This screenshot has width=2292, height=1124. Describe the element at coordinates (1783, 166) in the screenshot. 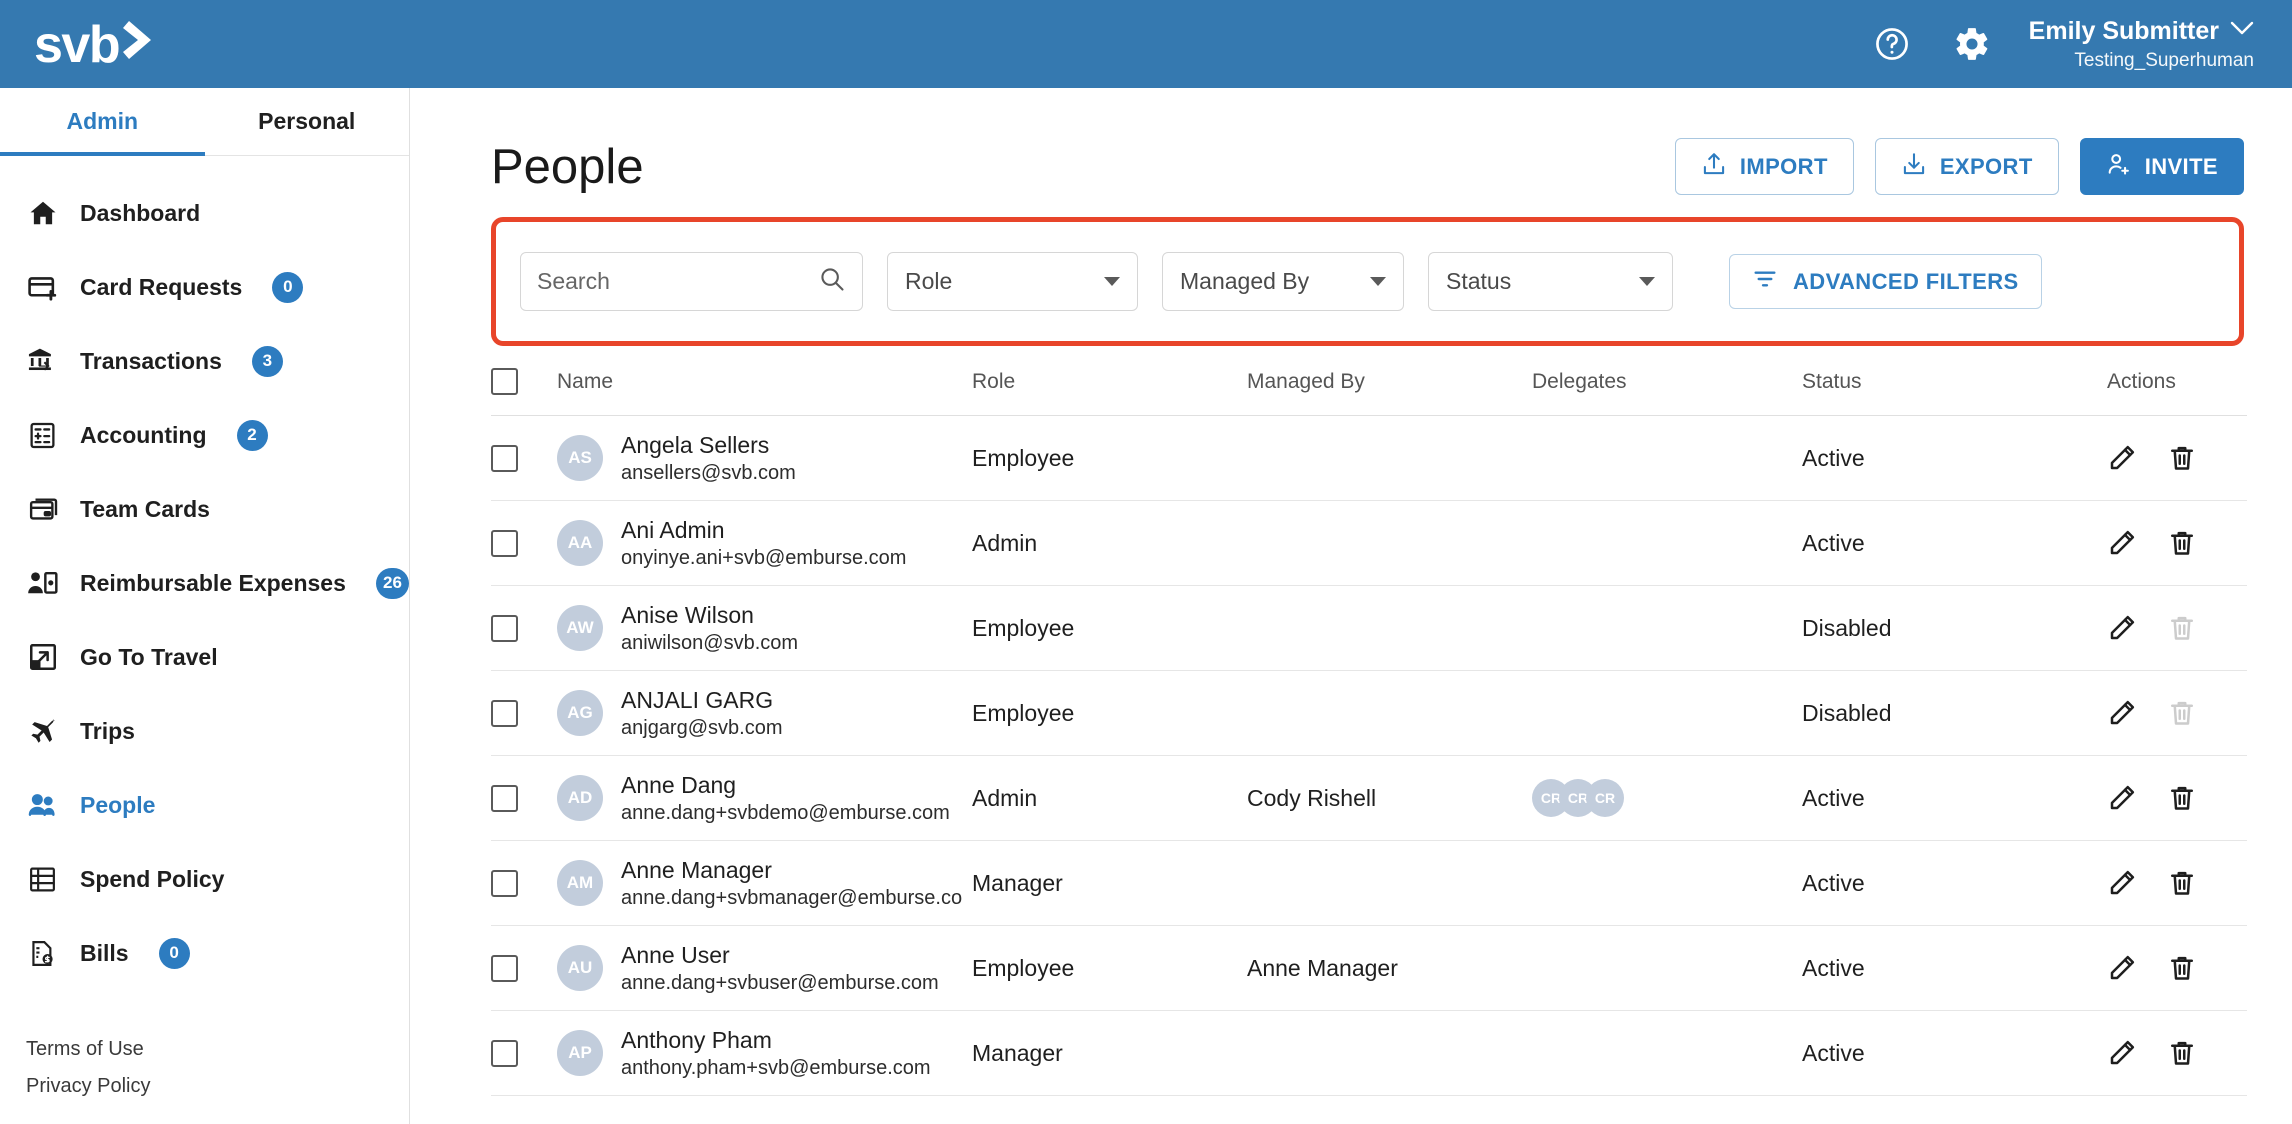

I see `import-button-label: IMPORT` at that location.